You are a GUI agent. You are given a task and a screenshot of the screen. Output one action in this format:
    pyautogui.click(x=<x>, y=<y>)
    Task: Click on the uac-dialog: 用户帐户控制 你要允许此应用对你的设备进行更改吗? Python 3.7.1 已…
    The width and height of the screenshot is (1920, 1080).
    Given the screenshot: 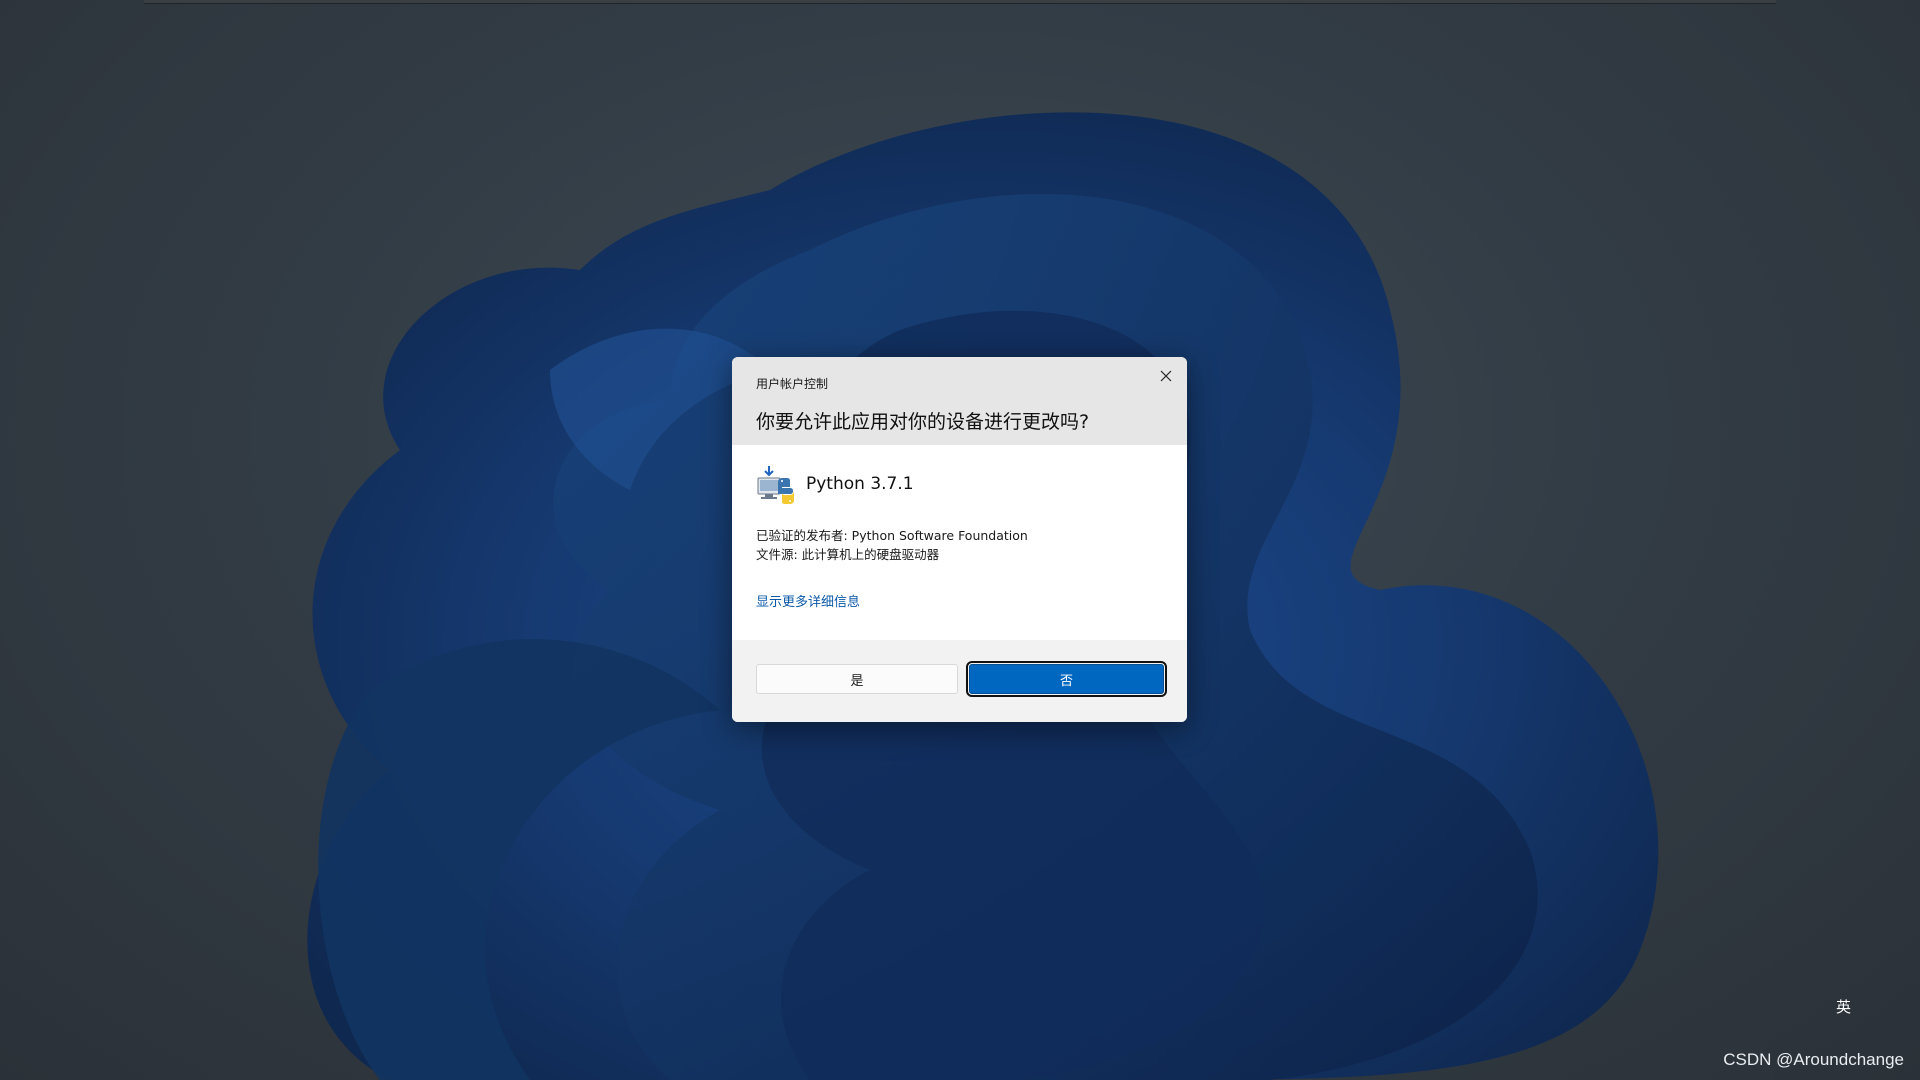 What is the action you would take?
    pyautogui.click(x=959, y=539)
    